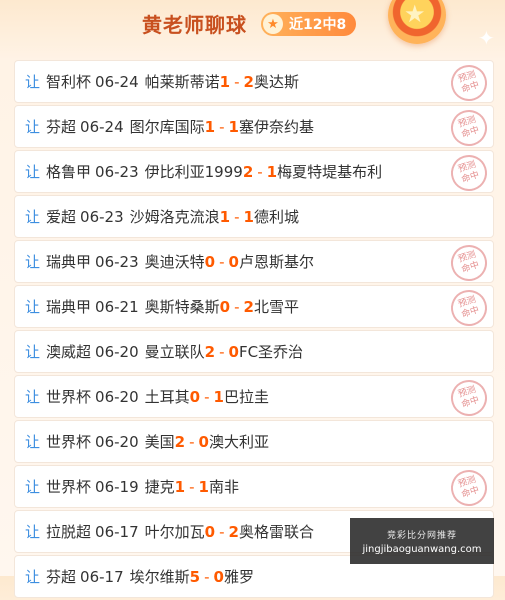  I want to click on match-row: 让世界杯 06-20 美国 2-0 澳大利亚, so click(254, 441).